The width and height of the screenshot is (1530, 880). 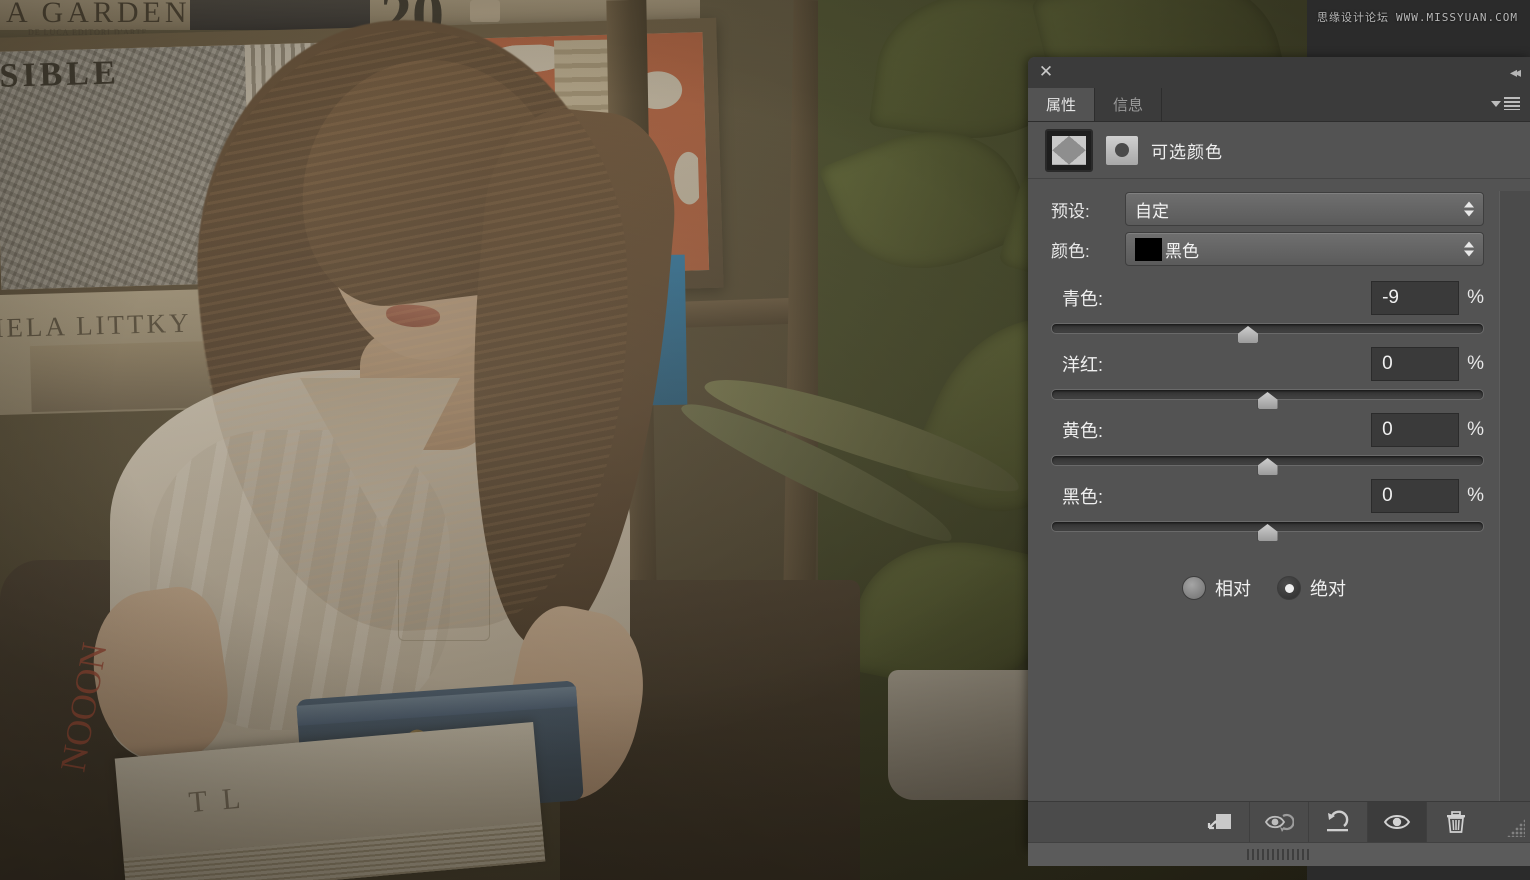 What do you see at coordinates (1507, 822) in the screenshot?
I see `resize-grip-icon` at bounding box center [1507, 822].